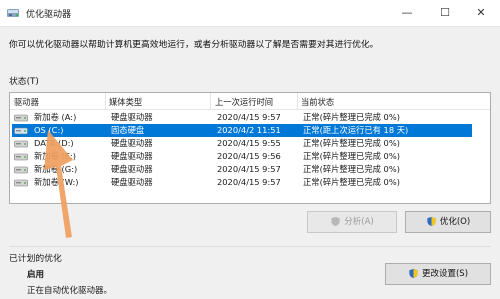 Image resolution: width=500 pixels, height=299 pixels. I want to click on drive-list-header: 驱动器 媒体类型 上一次运行时间 当前状态, so click(250, 101).